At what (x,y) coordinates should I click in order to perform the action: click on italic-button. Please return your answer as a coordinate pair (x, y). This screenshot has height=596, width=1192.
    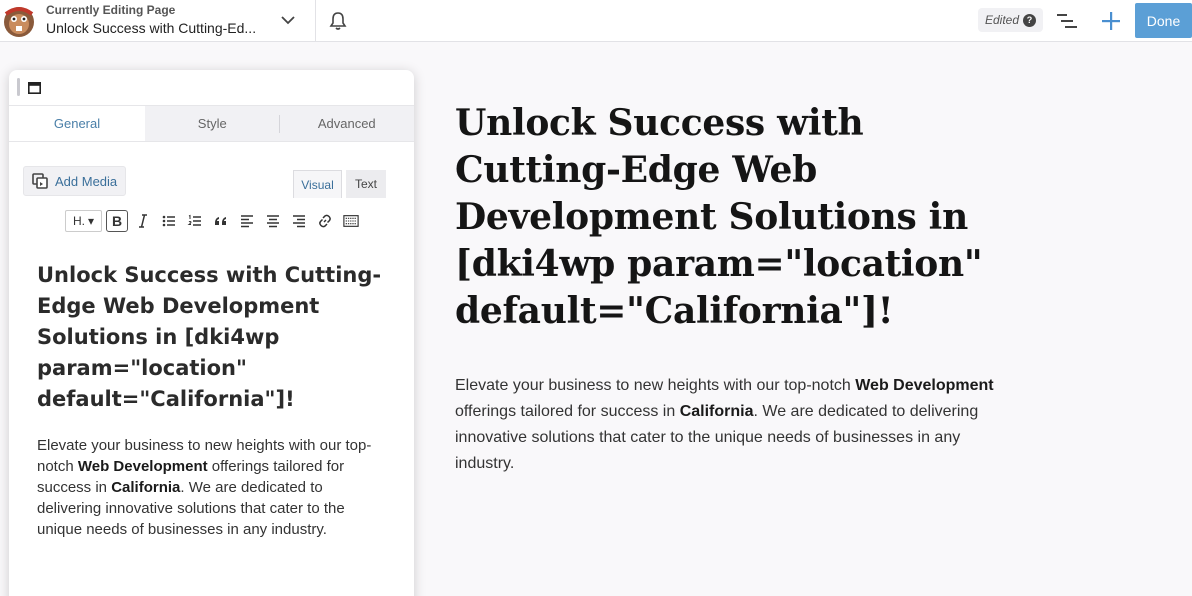
    Looking at the image, I should click on (143, 221).